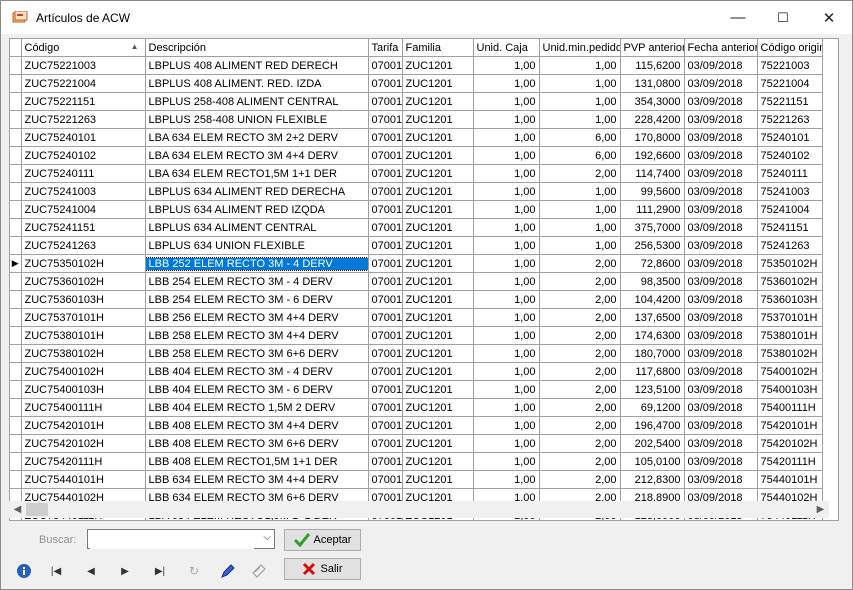 Image resolution: width=853 pixels, height=590 pixels. What do you see at coordinates (83, 173) in the screenshot?
I see `table-cell: ZUC75240111` at bounding box center [83, 173].